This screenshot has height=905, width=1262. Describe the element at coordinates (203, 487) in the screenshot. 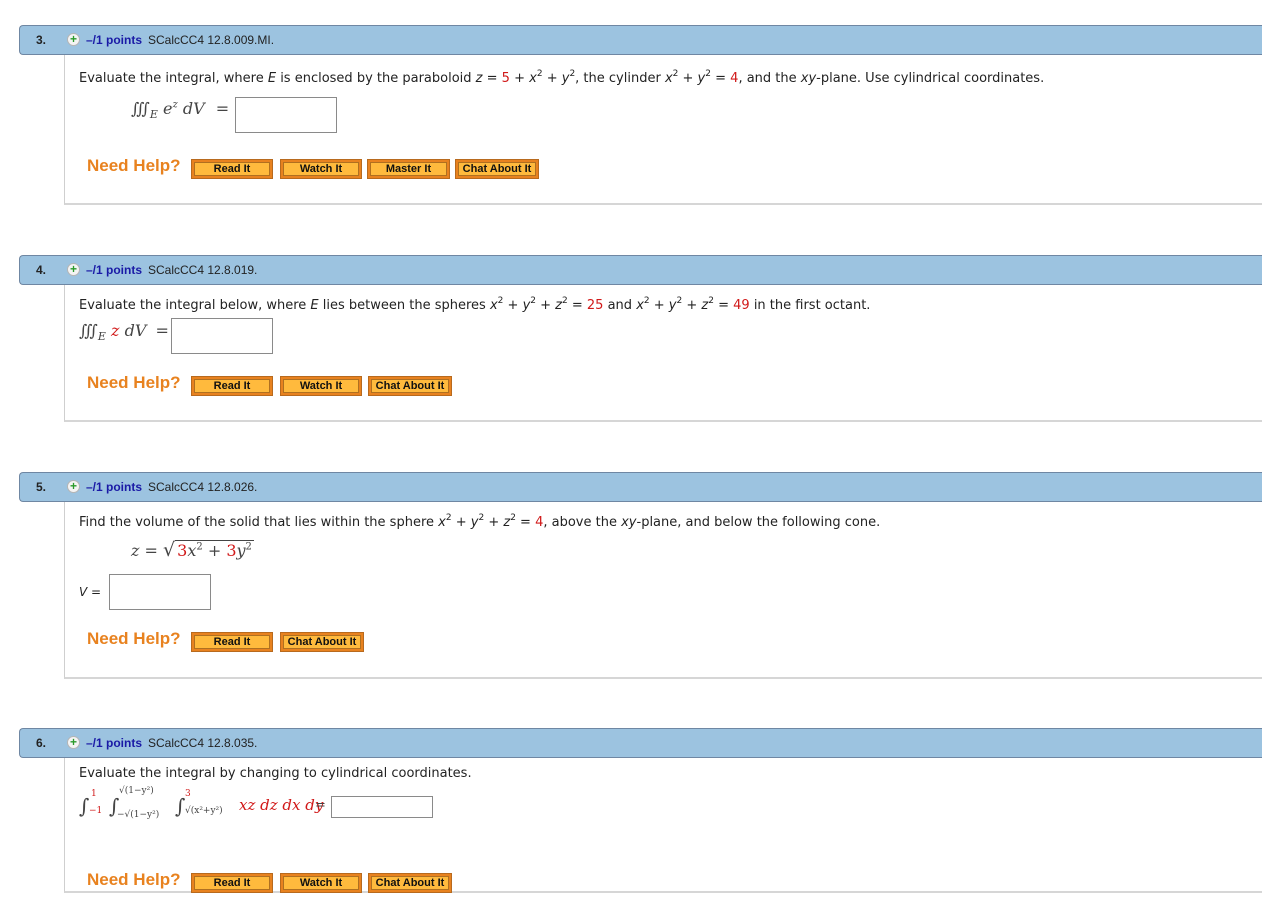

I see `question-code: SCalcCC4 12.8.026.` at that location.